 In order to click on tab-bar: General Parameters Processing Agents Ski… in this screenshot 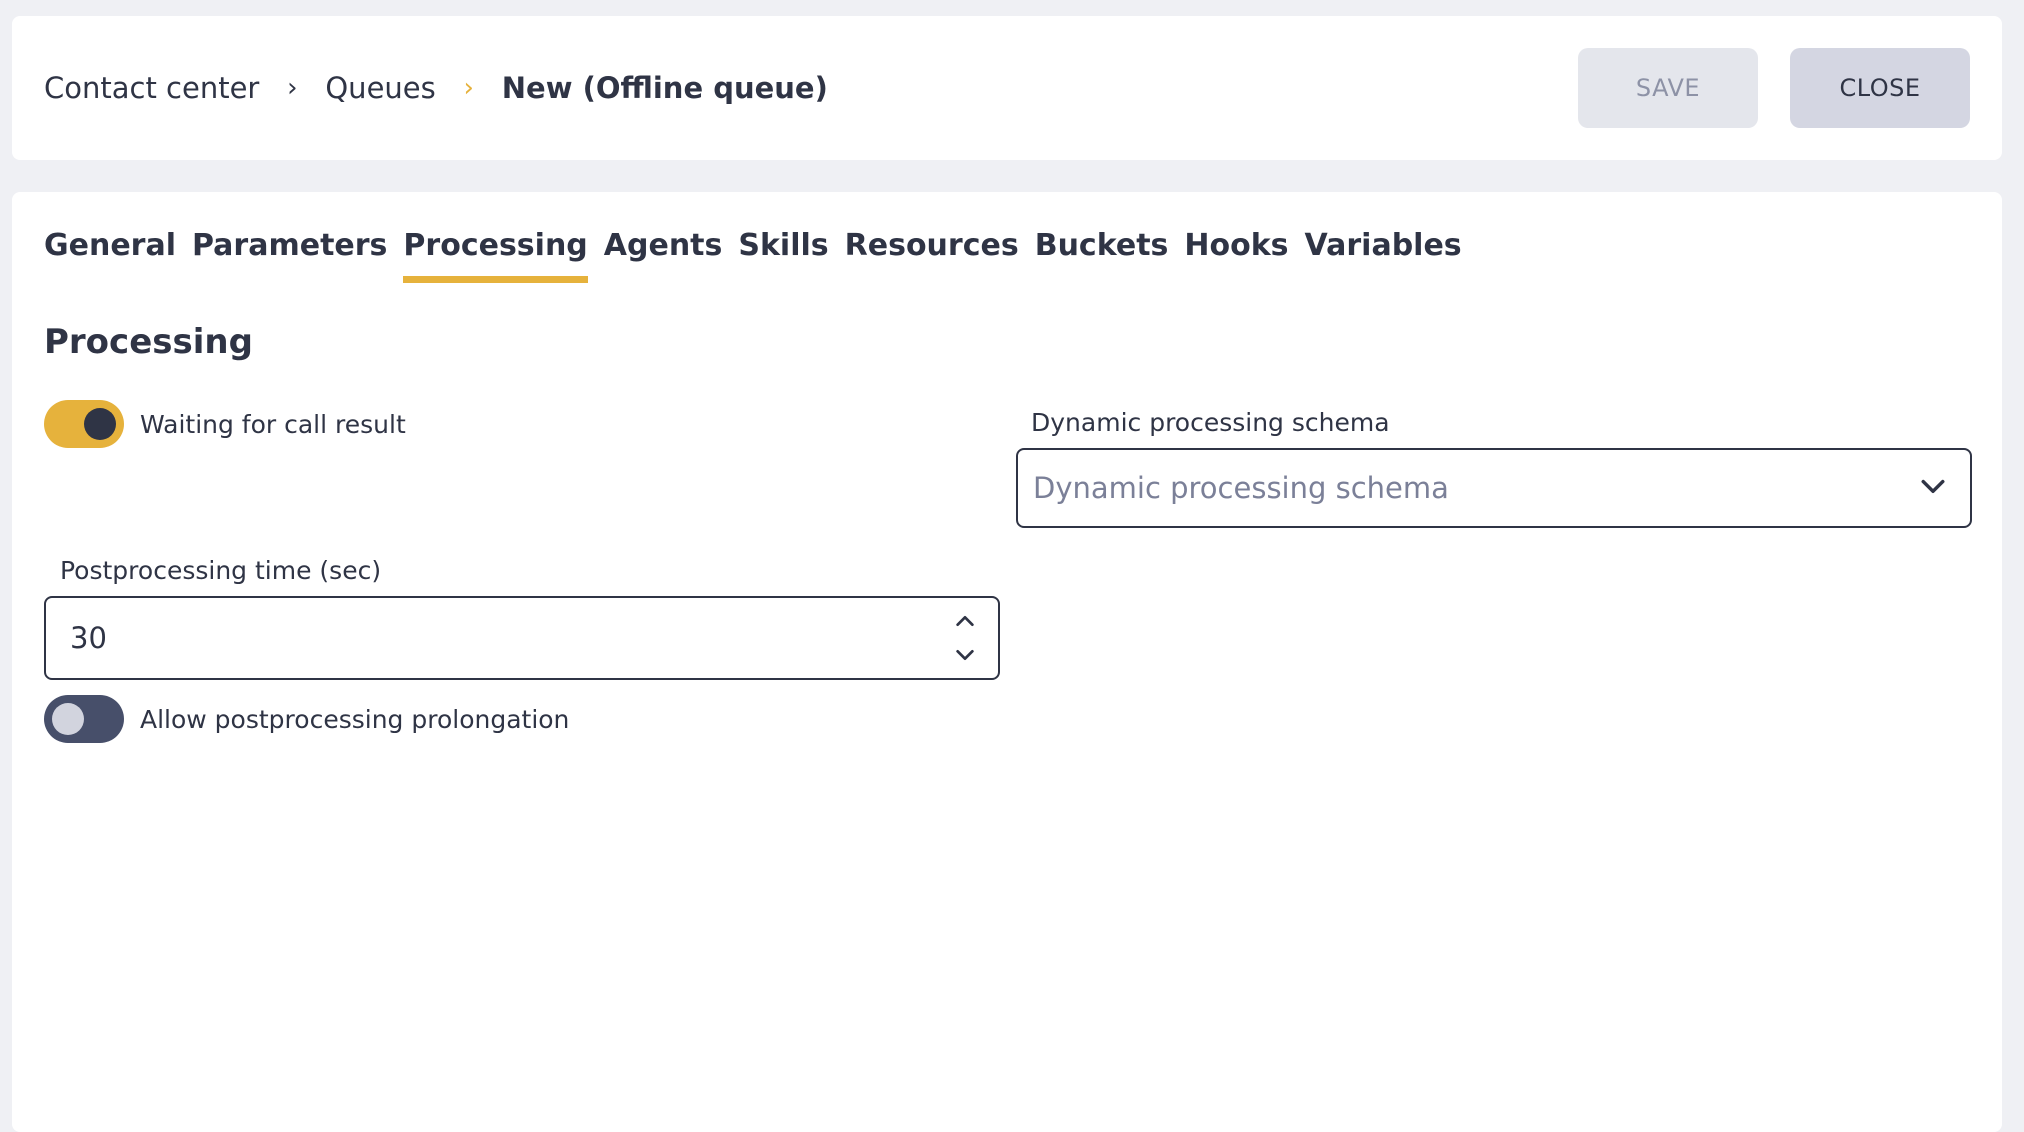, I will do `click(753, 255)`.